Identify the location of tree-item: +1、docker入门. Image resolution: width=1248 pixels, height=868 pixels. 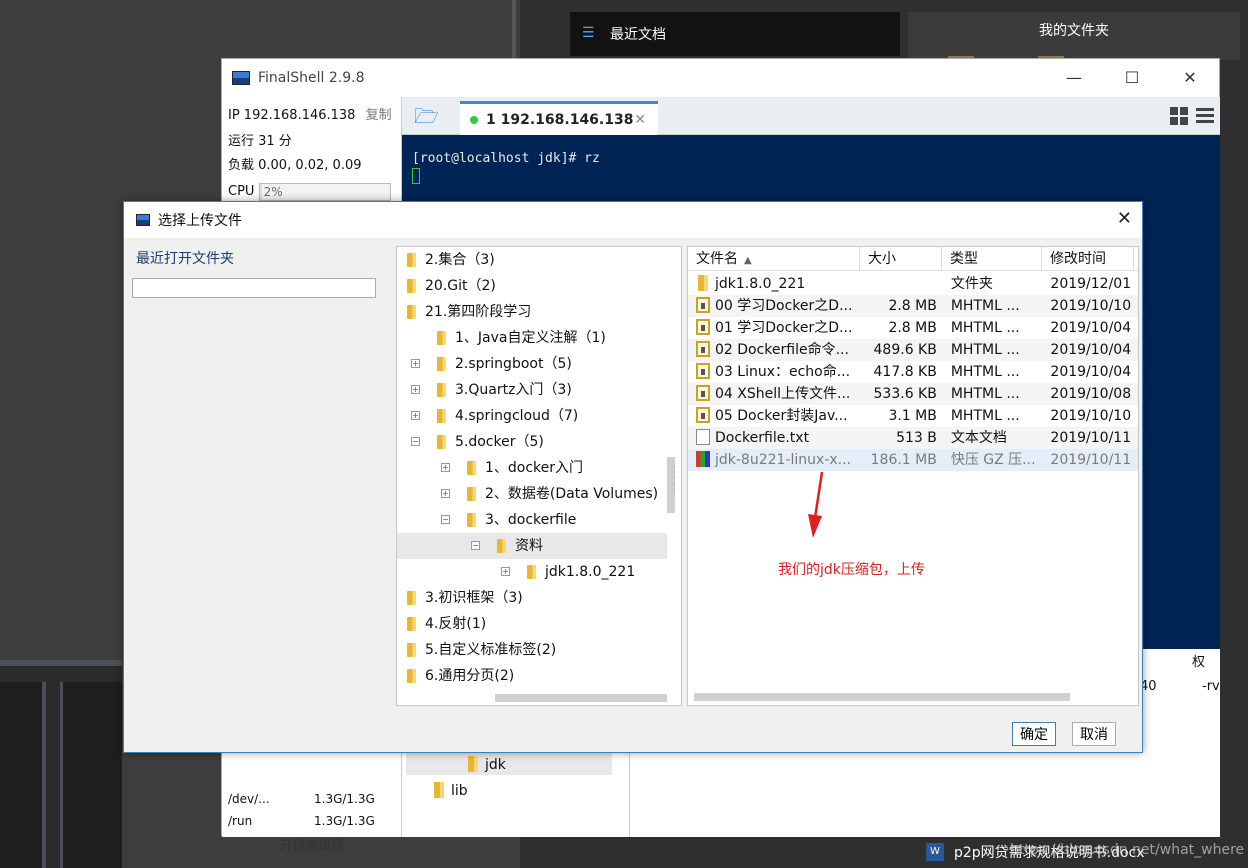
(532, 468).